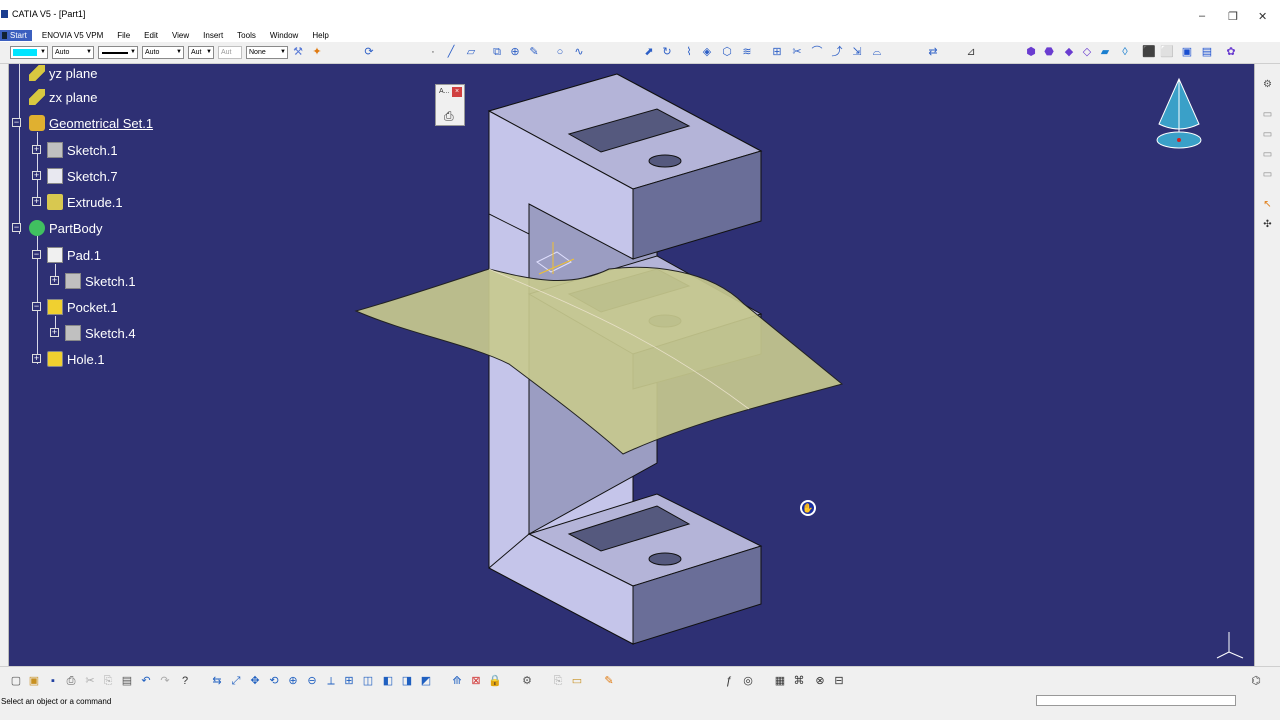  Describe the element at coordinates (91, 123) in the screenshot. I see `tree-node-geometrical-set: Geometrical Set.1` at that location.